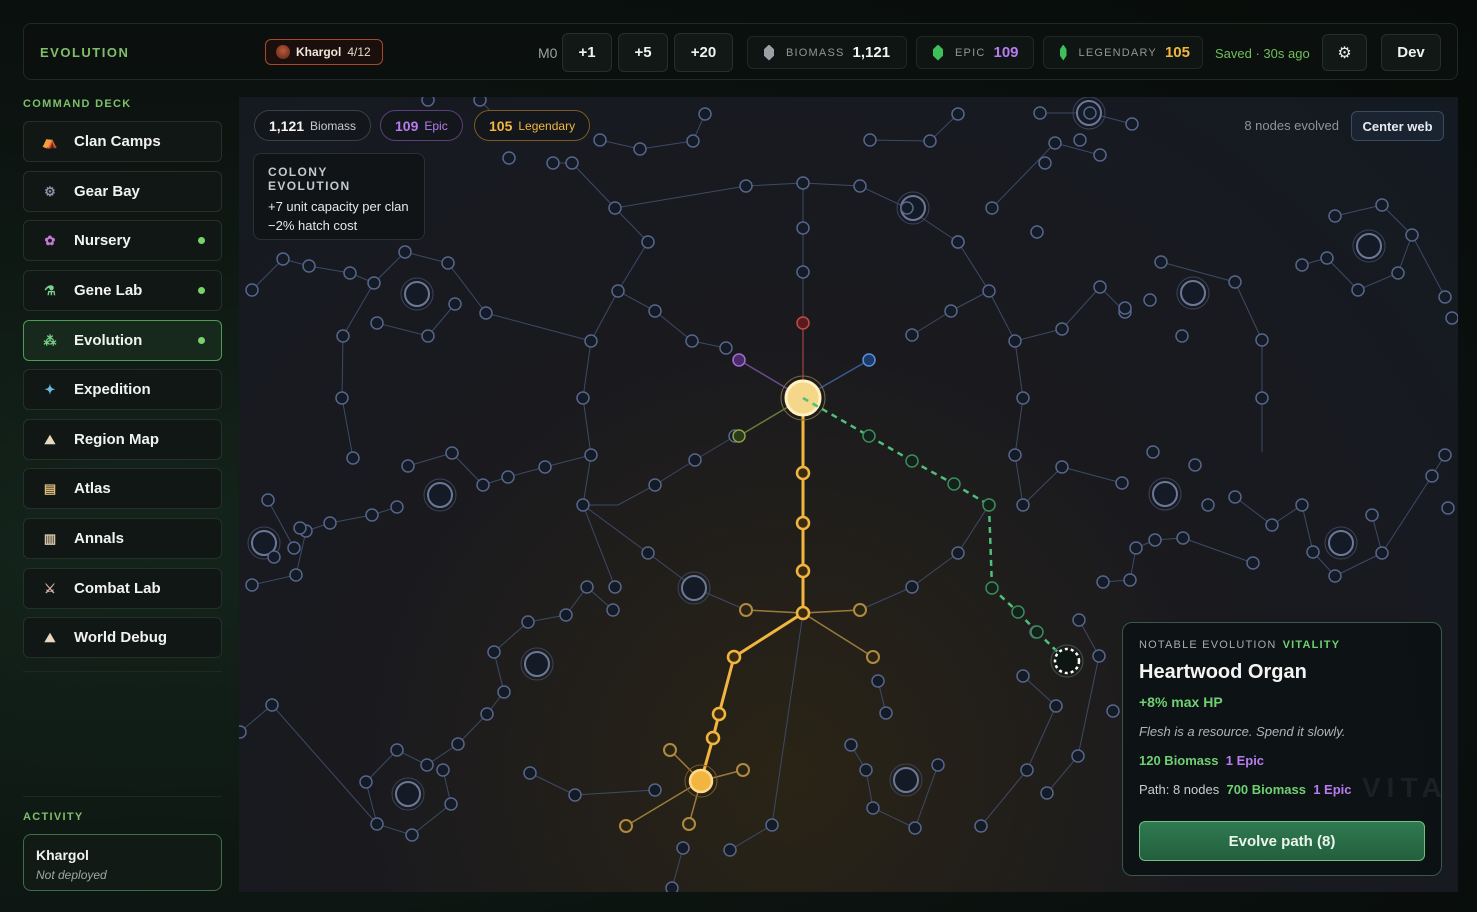 This screenshot has width=1477, height=912. Describe the element at coordinates (701, 781) in the screenshot. I see `evolved-notable-node` at that location.